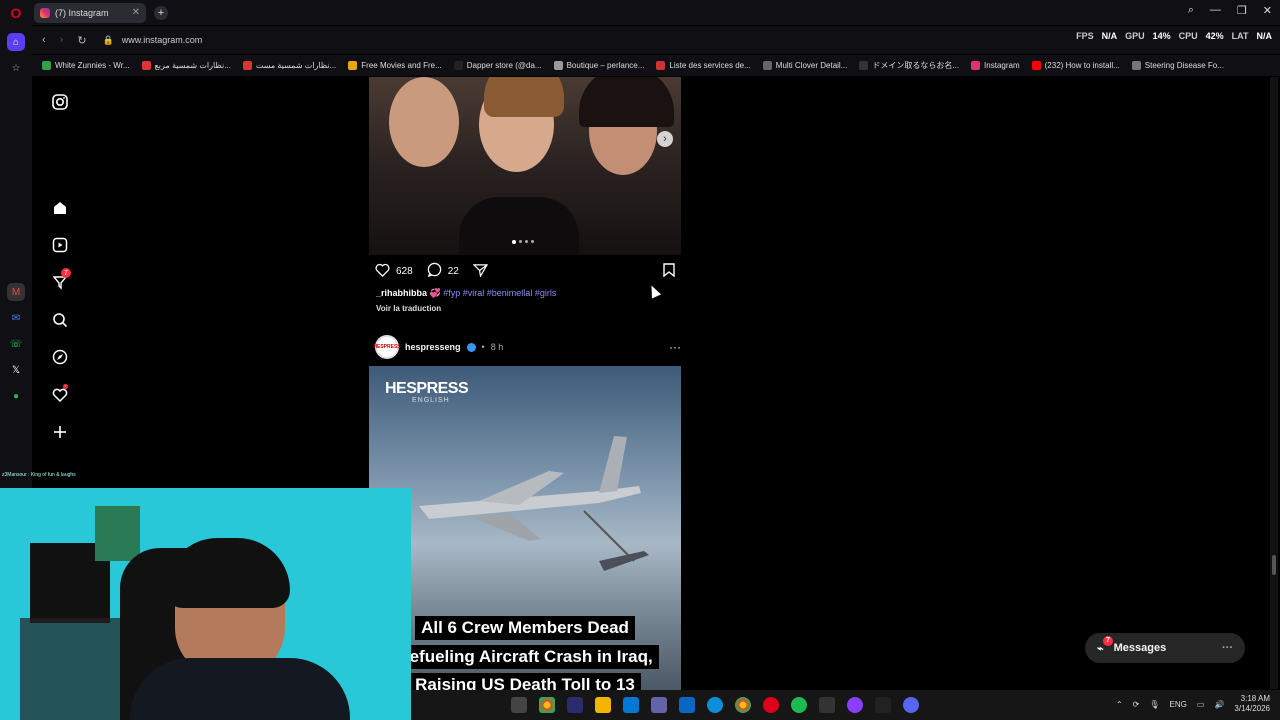 The height and width of the screenshot is (720, 1280). I want to click on explore-icon, so click(60, 357).